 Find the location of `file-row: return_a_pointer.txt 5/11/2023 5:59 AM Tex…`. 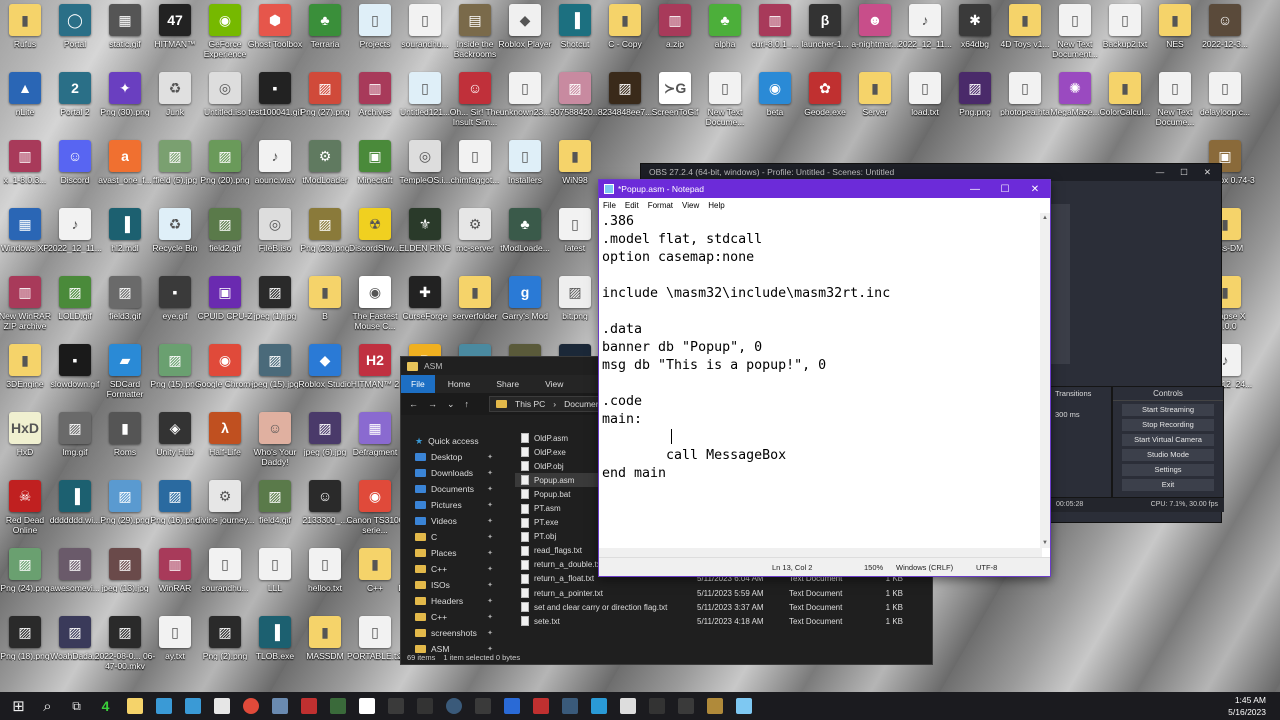

file-row: return_a_pointer.txt 5/11/2023 5:59 AM Tex… is located at coordinates (724, 593).